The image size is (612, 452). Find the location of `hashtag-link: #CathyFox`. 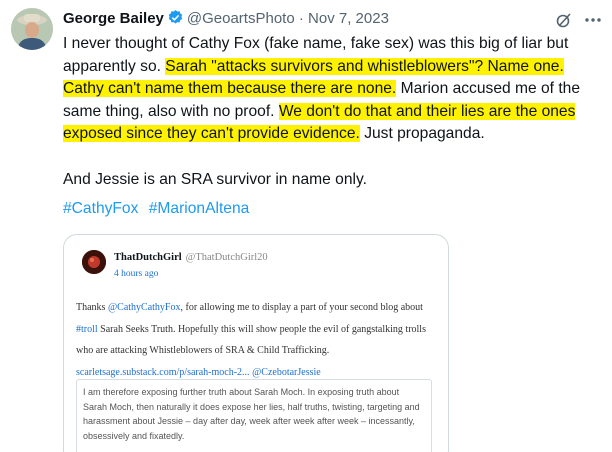

hashtag-link: #CathyFox is located at coordinates (100, 208).